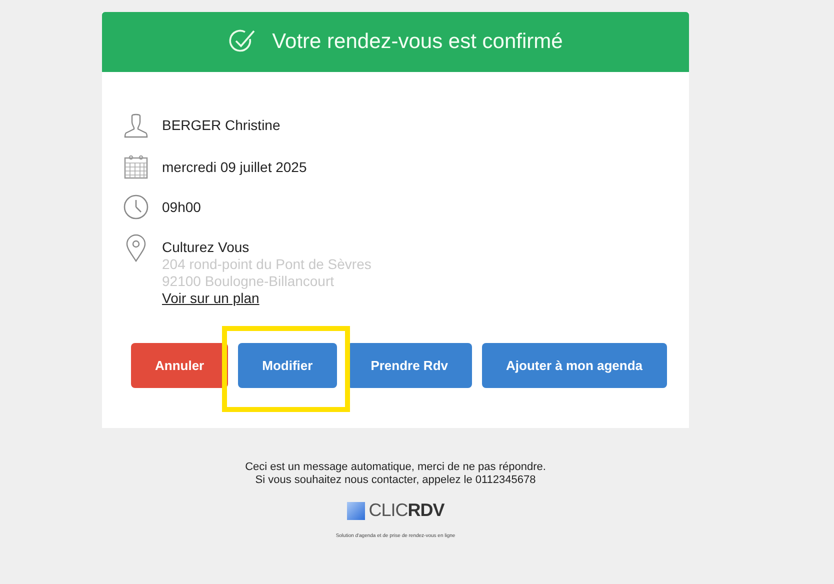 The image size is (834, 584). Describe the element at coordinates (234, 167) in the screenshot. I see `appointment-date: mercredi 09 juillet 2025` at that location.